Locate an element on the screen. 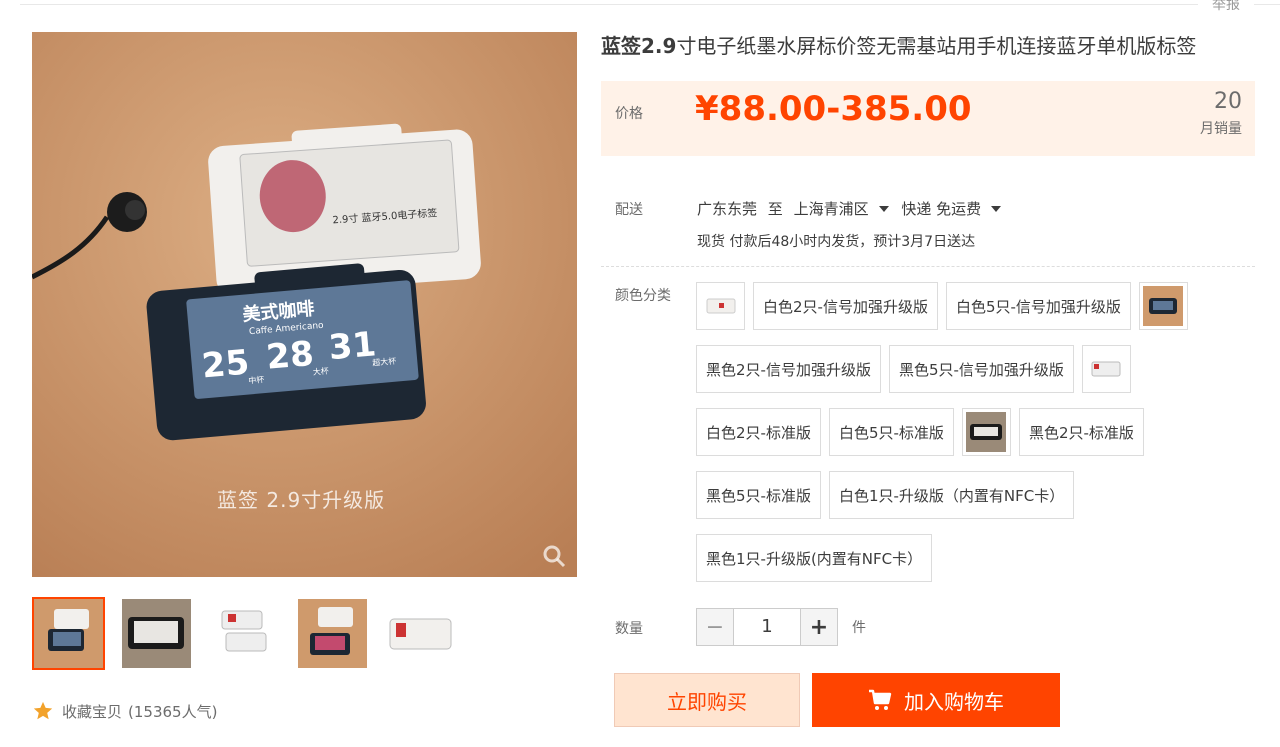 Image resolution: width=1280 pixels, height=747 pixels. zoom-icon is located at coordinates (554, 556).